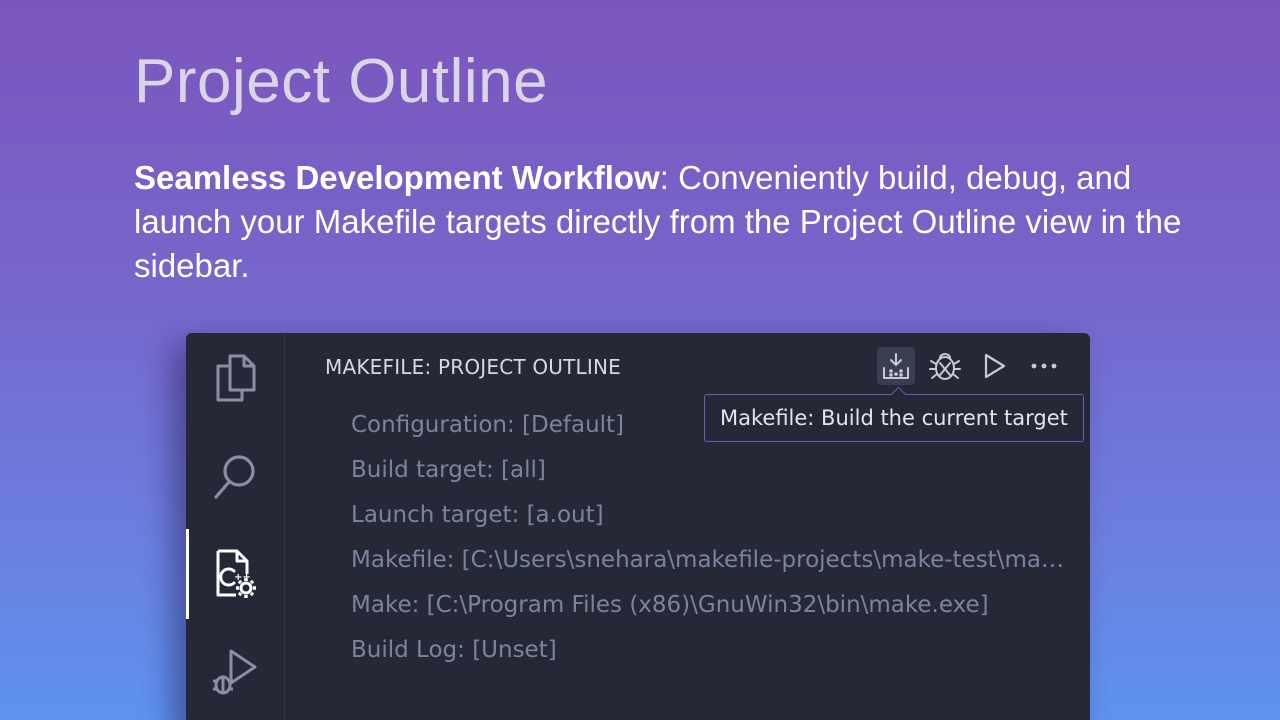 The width and height of the screenshot is (1280, 720). I want to click on activity-makefile-tools: ++, so click(235, 574).